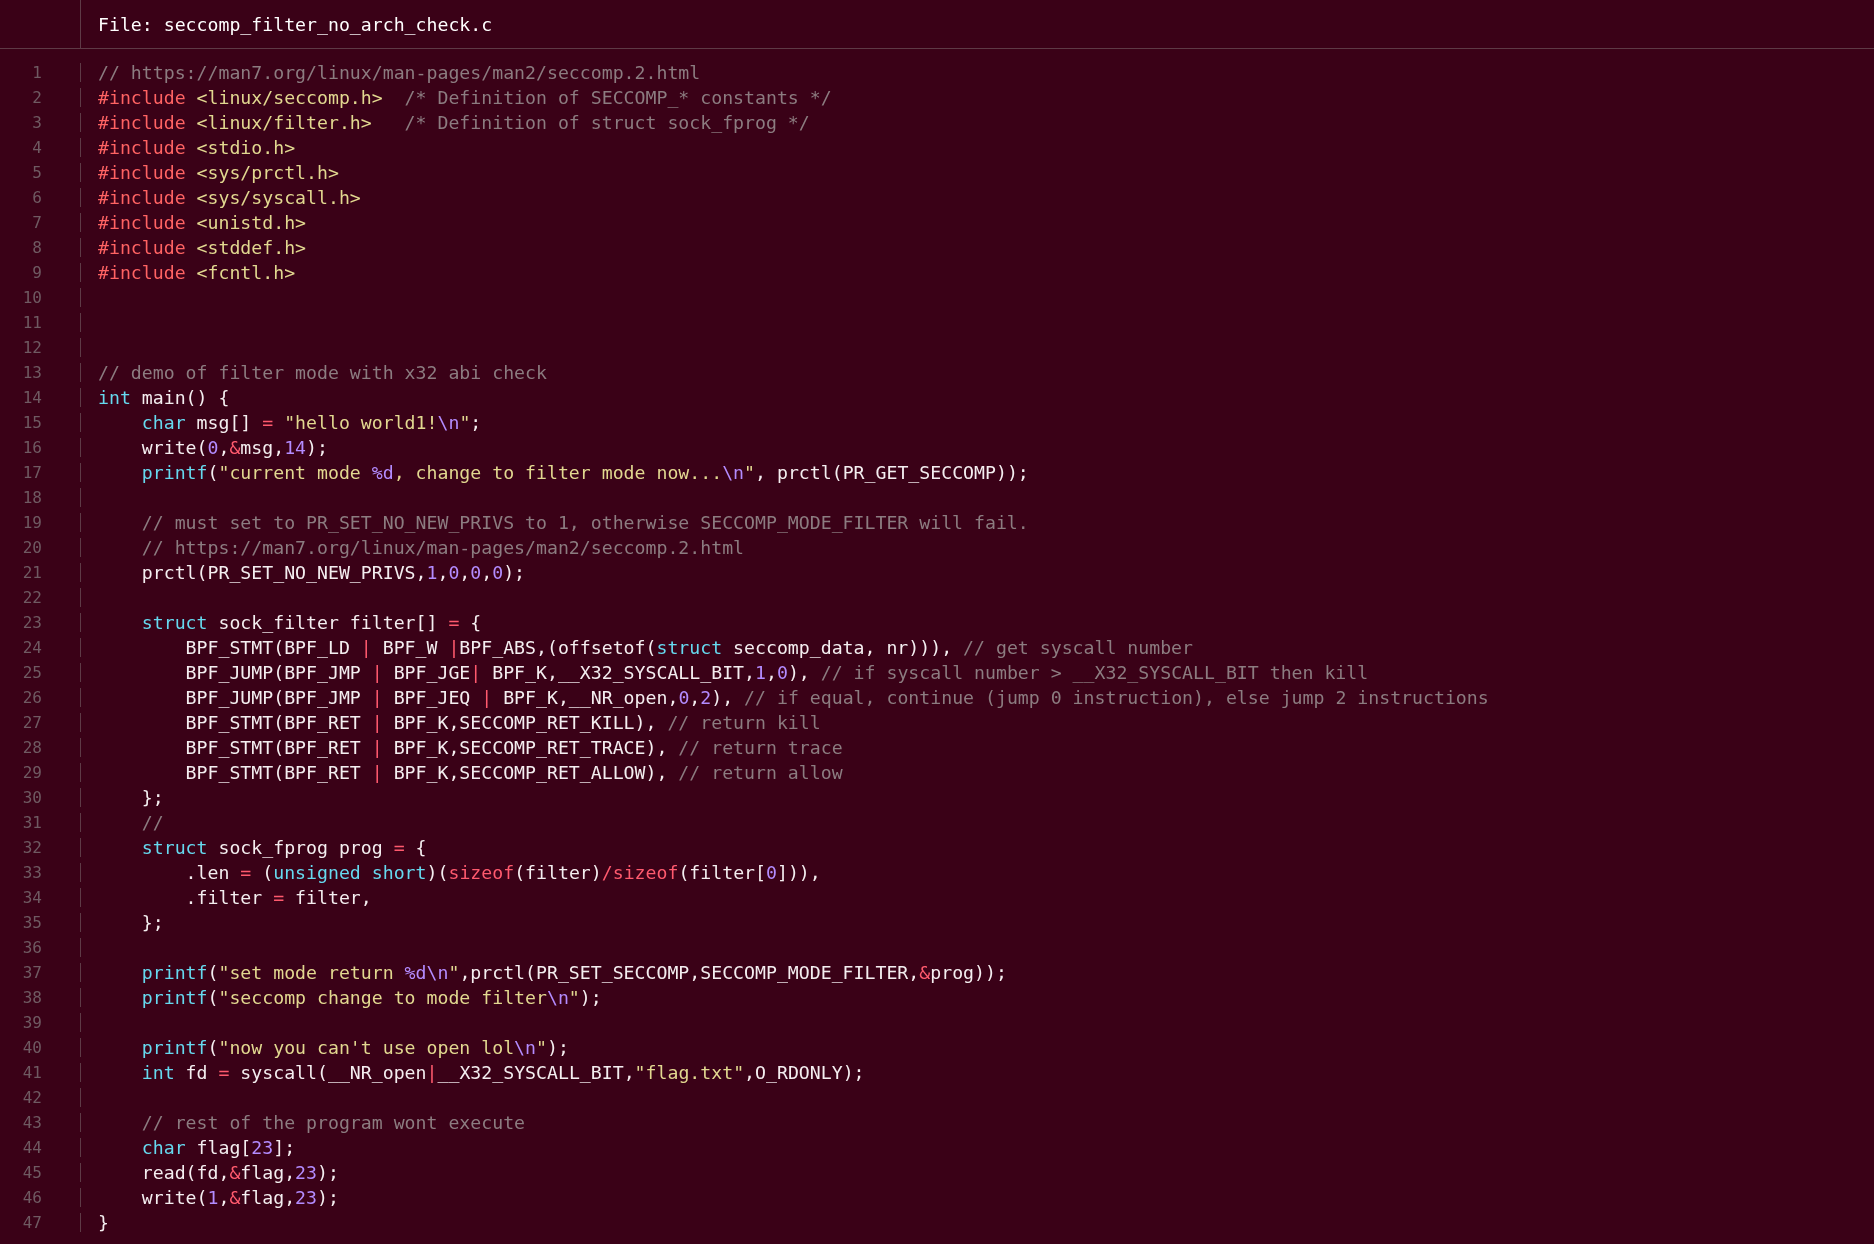  I want to click on line-number: 25, so click(32, 672).